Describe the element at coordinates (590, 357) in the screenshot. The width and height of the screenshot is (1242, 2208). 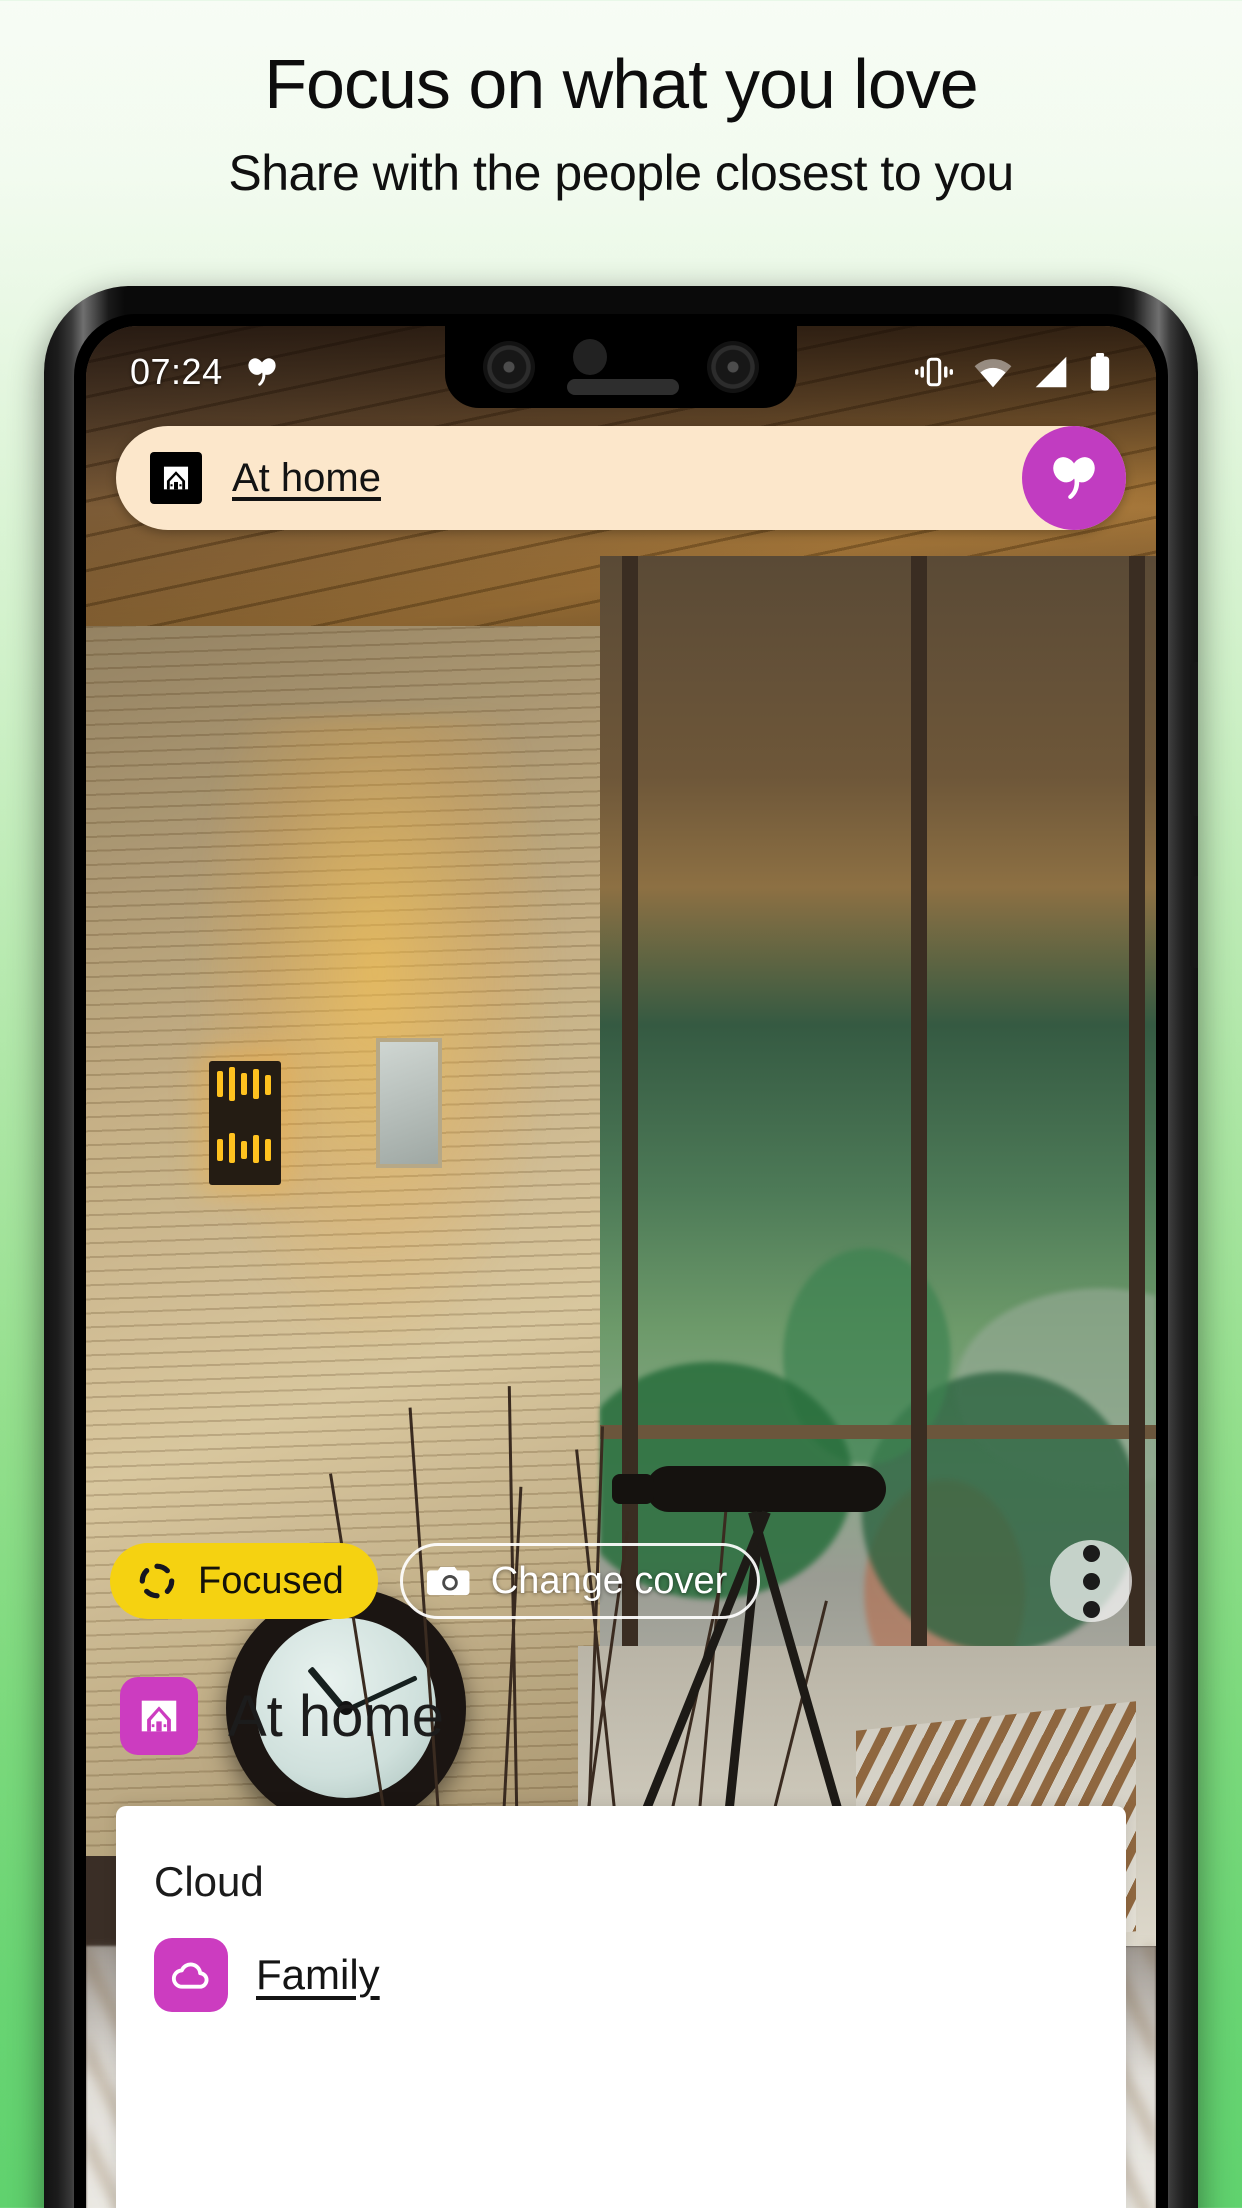
I see `proximity-sensor-icon` at that location.